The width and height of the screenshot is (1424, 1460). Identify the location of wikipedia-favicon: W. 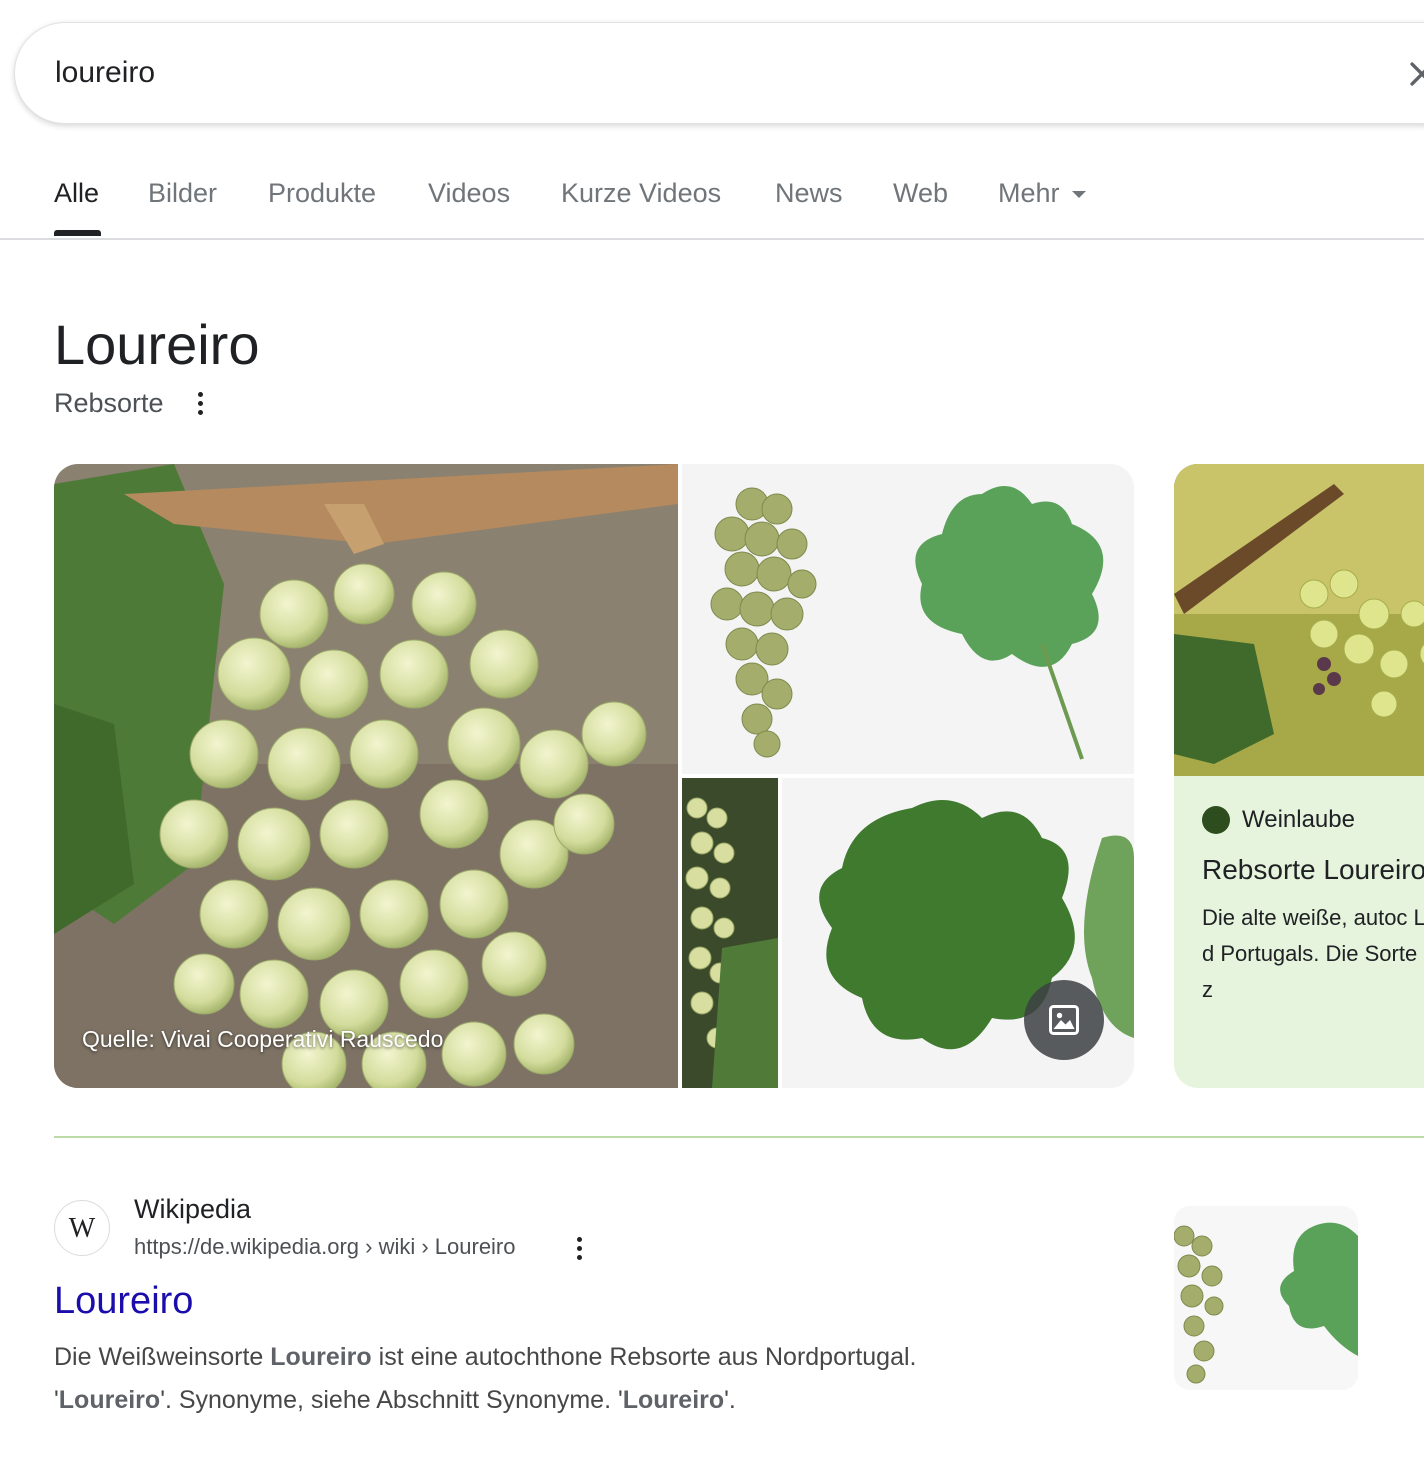
(82, 1228).